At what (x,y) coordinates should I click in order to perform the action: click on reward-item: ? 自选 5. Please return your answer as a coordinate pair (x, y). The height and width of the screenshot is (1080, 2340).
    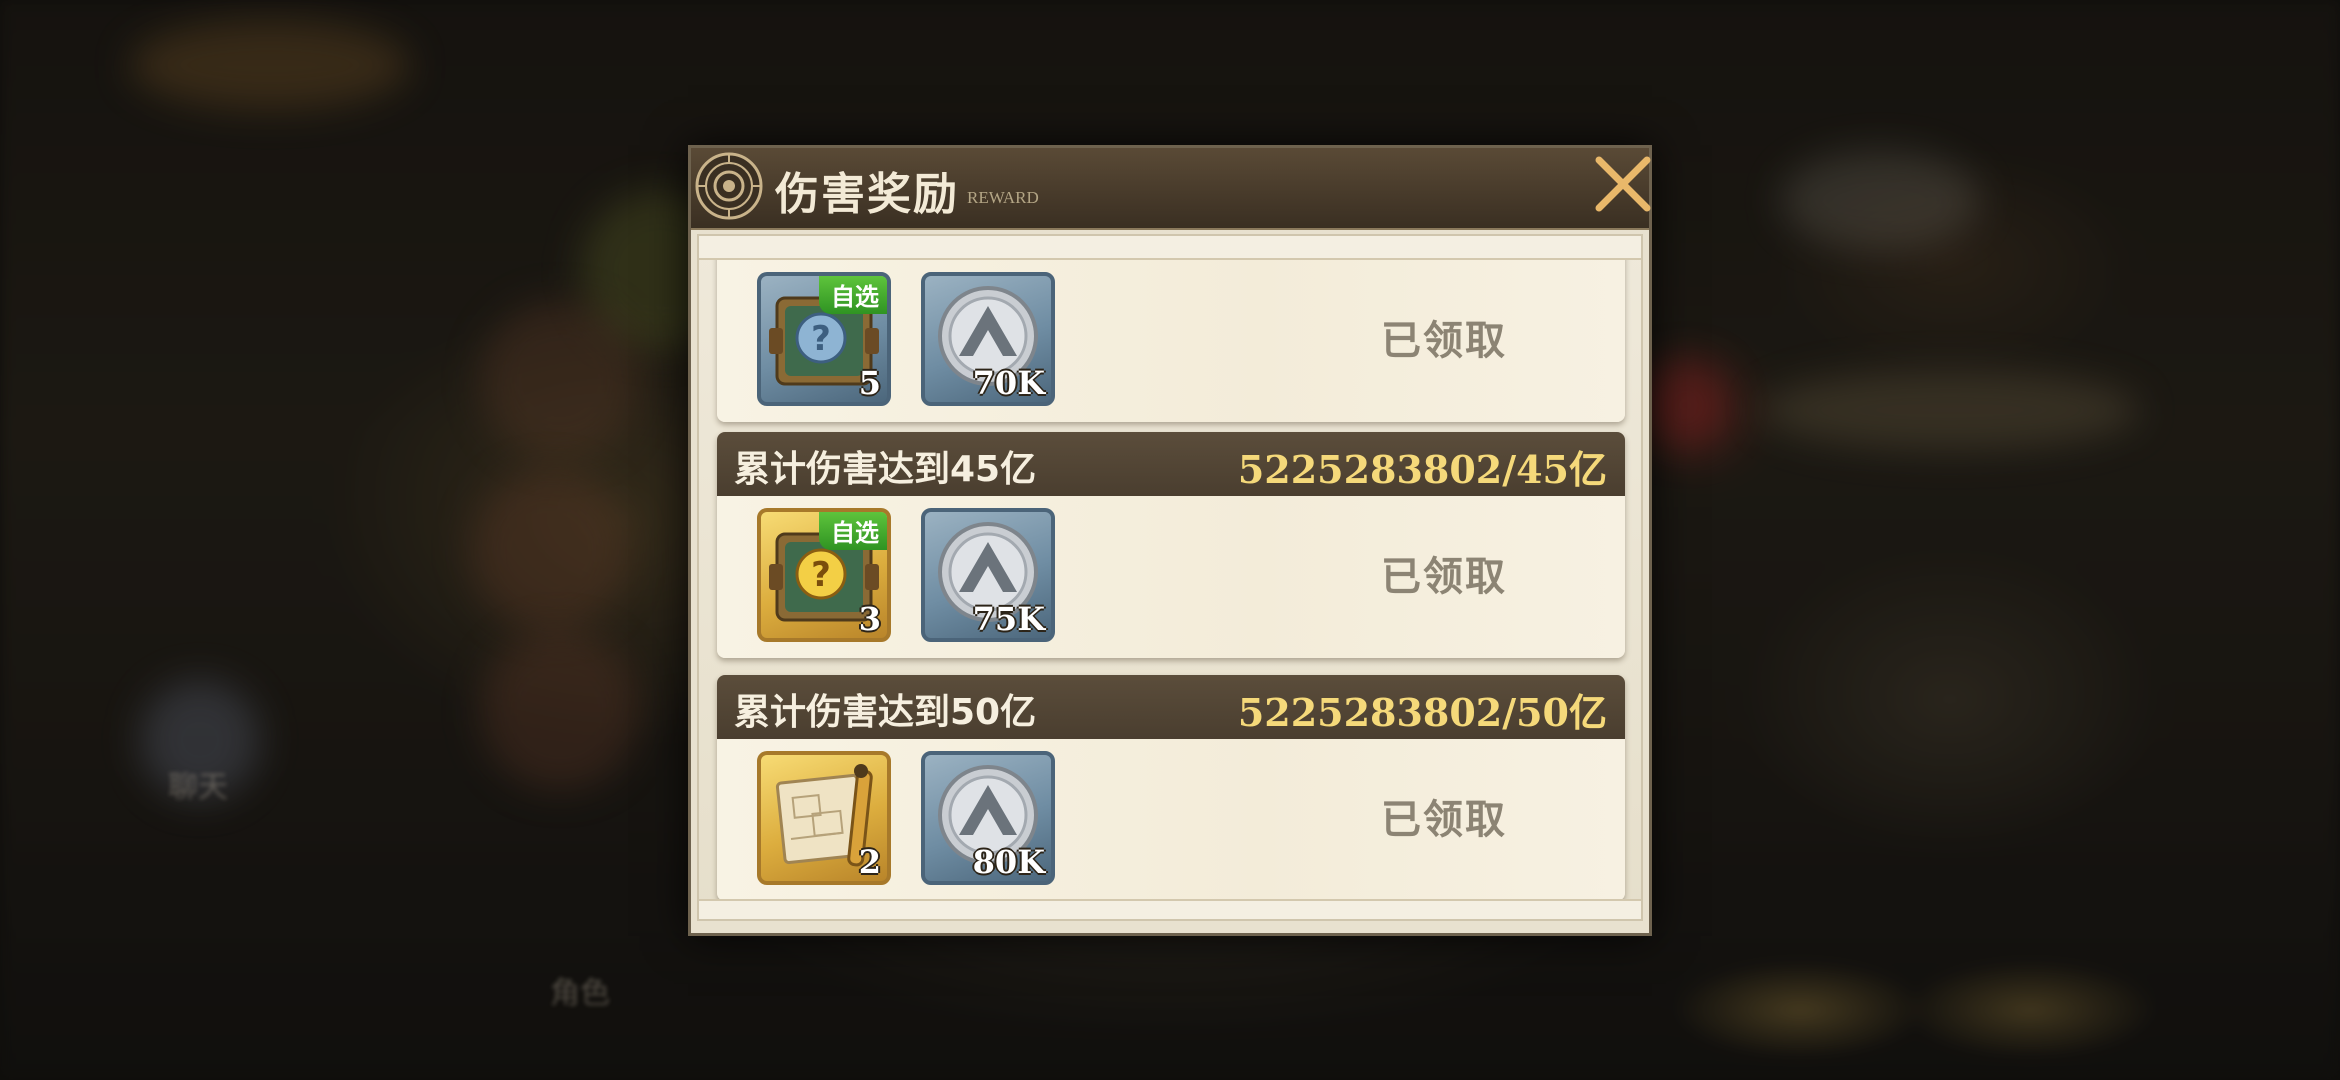
    Looking at the image, I should click on (824, 339).